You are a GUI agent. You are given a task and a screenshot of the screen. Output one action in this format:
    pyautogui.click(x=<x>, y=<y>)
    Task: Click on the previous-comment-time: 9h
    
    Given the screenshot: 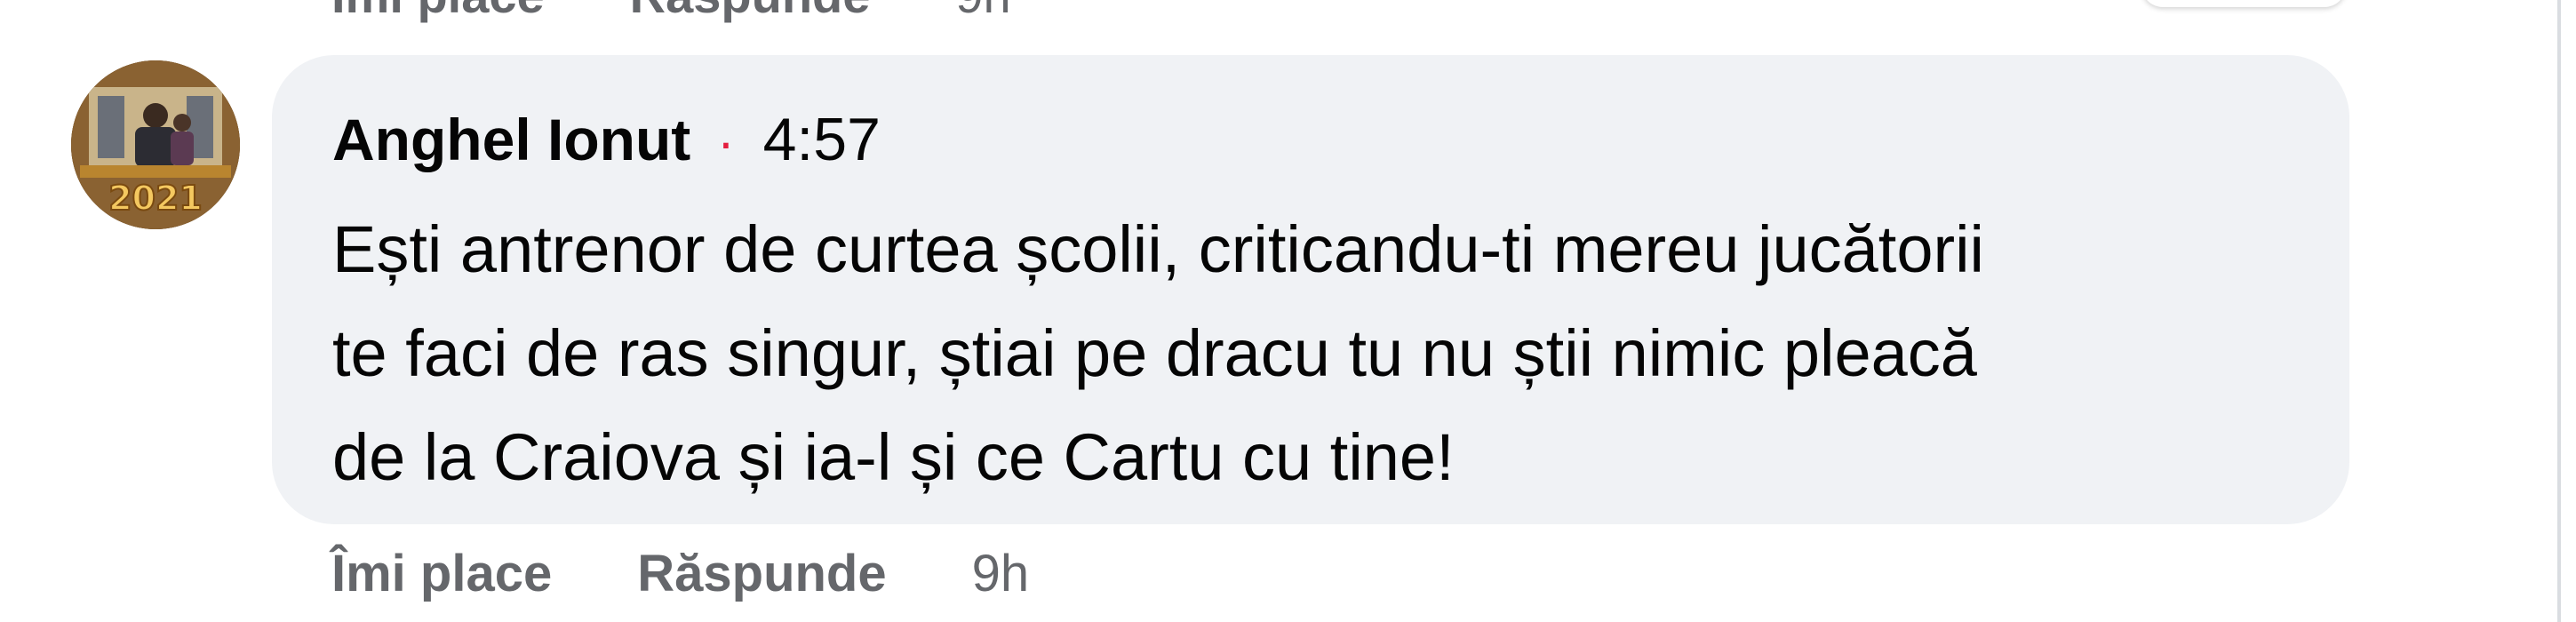 What is the action you would take?
    pyautogui.click(x=983, y=12)
    